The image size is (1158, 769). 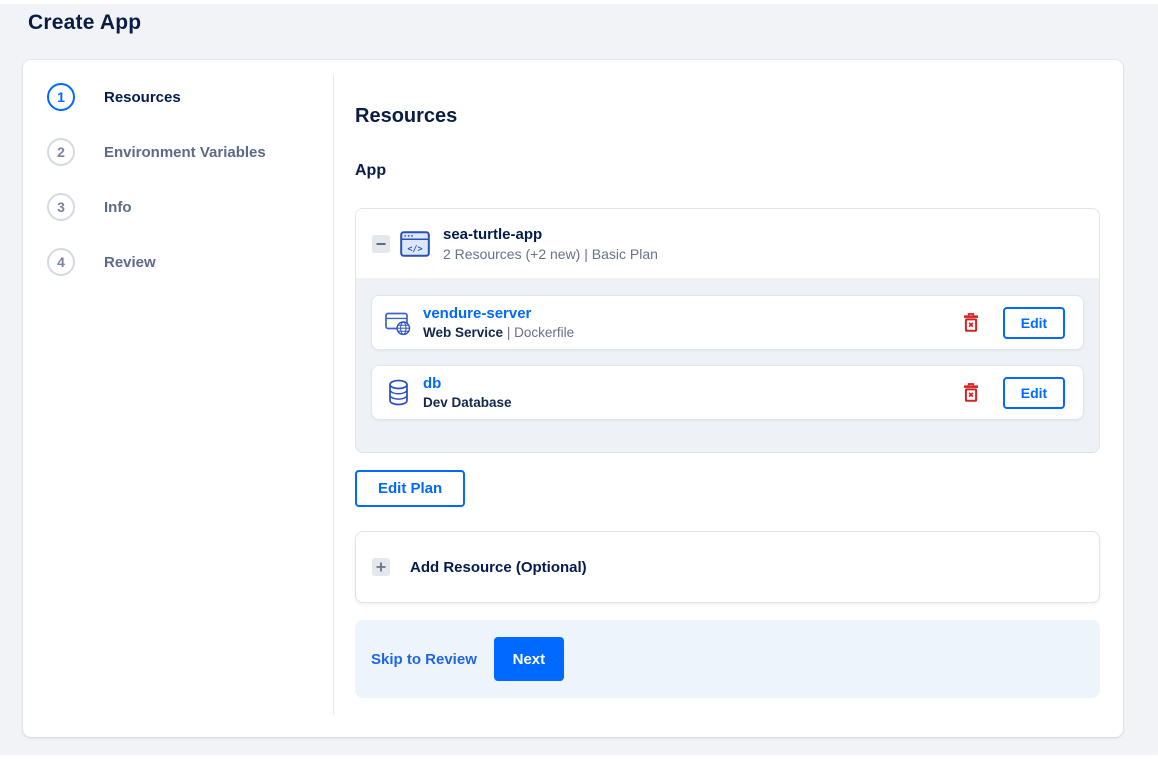 I want to click on resource-titles: db Dev Database, so click(x=693, y=392).